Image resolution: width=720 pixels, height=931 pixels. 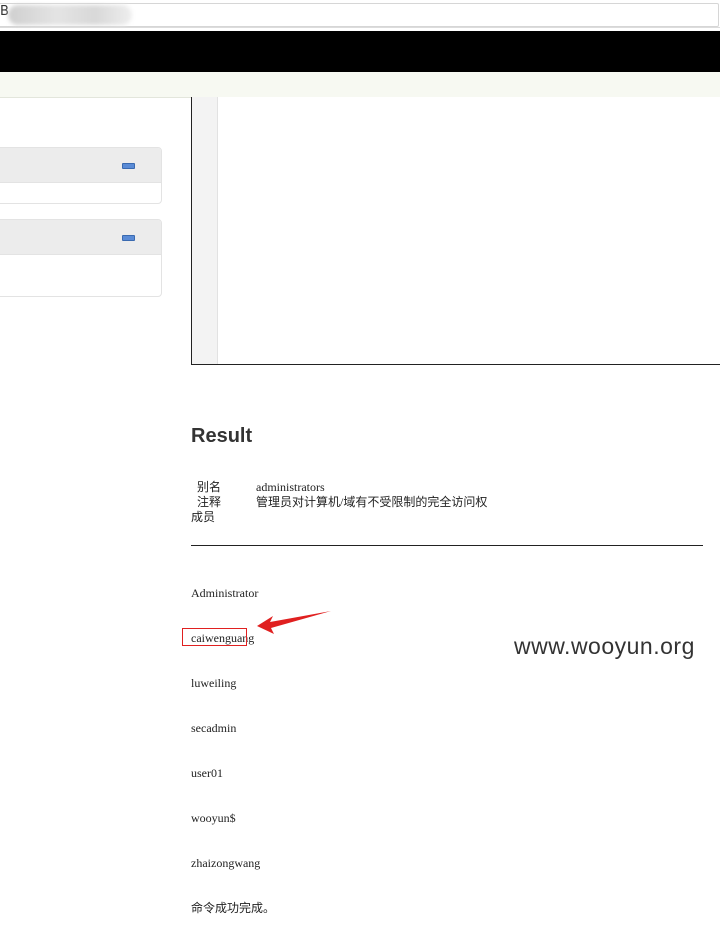 What do you see at coordinates (360, 85) in the screenshot?
I see `breadcrumb-bar` at bounding box center [360, 85].